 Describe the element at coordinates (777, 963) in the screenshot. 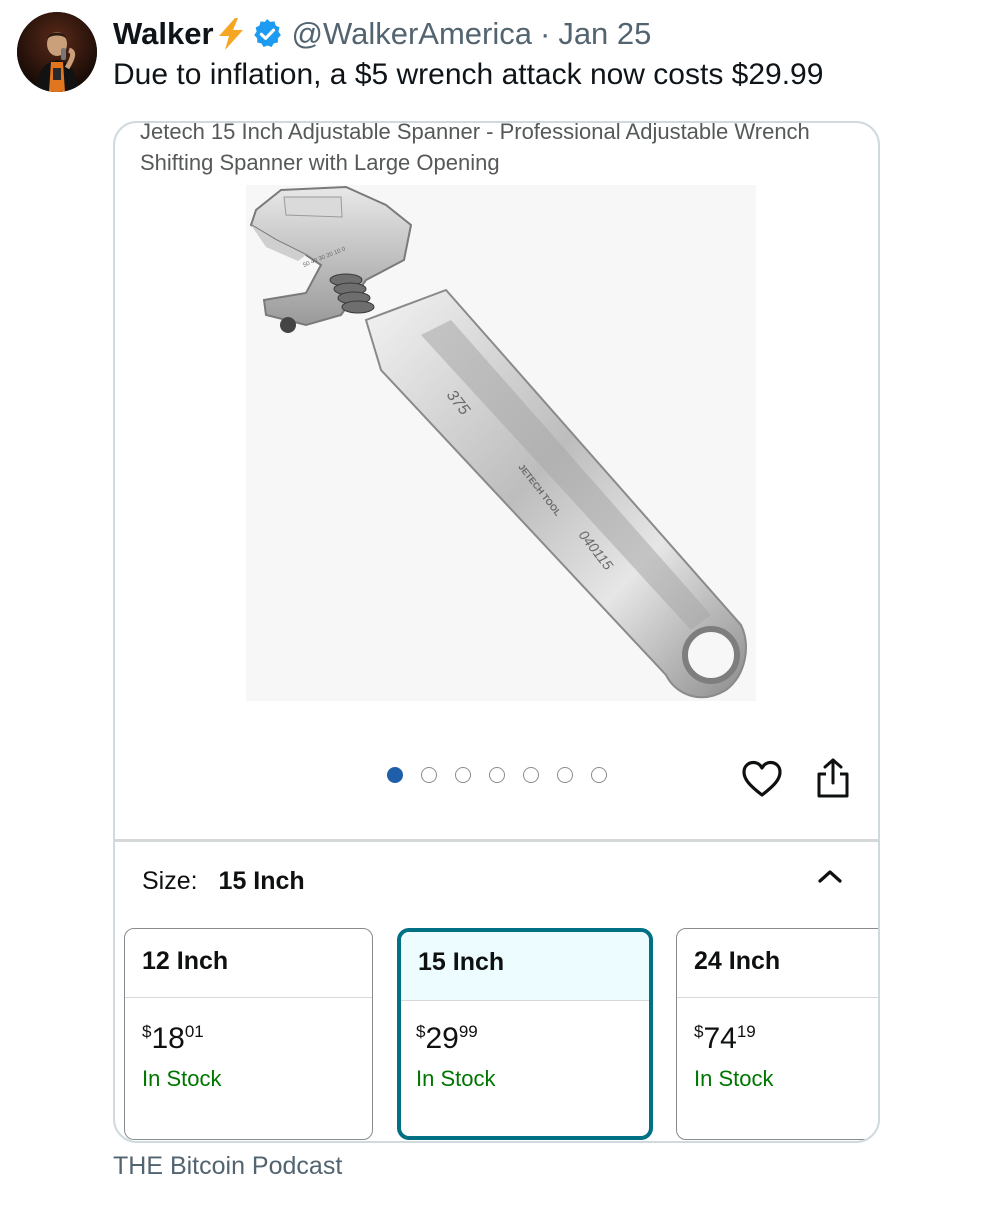

I see `size-option-name: 24 Inch` at that location.